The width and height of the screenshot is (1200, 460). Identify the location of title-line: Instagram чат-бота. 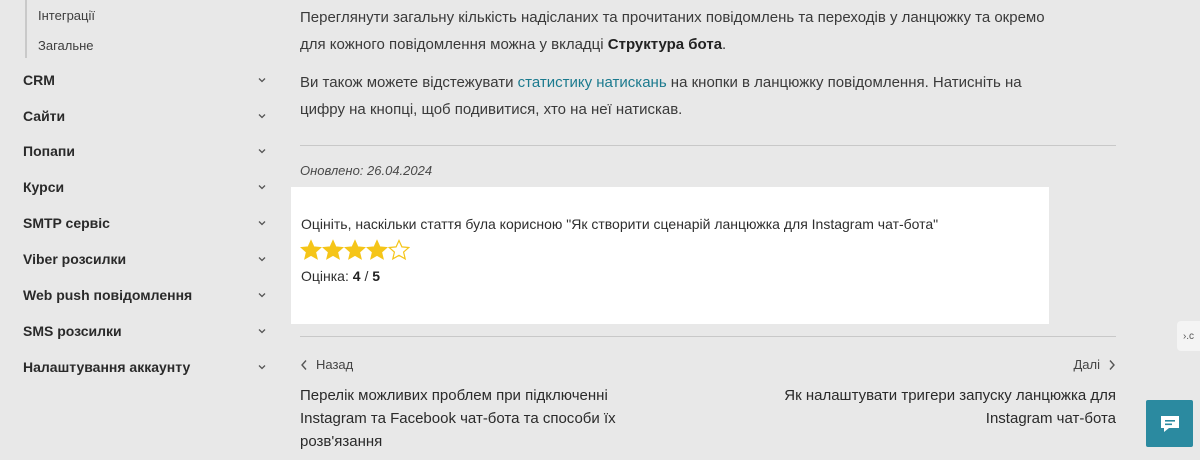
(1050, 418).